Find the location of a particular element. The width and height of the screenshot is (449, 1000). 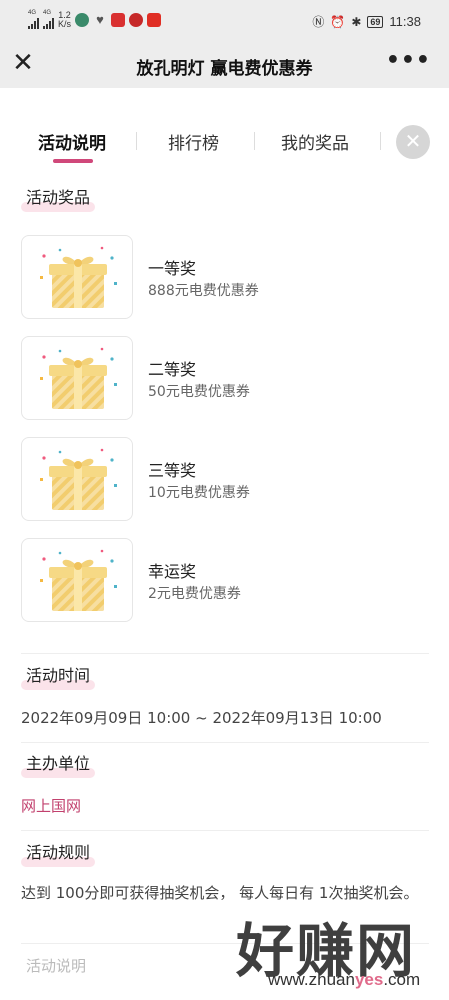

prize-description: 2元电费优惠券 is located at coordinates (194, 594).